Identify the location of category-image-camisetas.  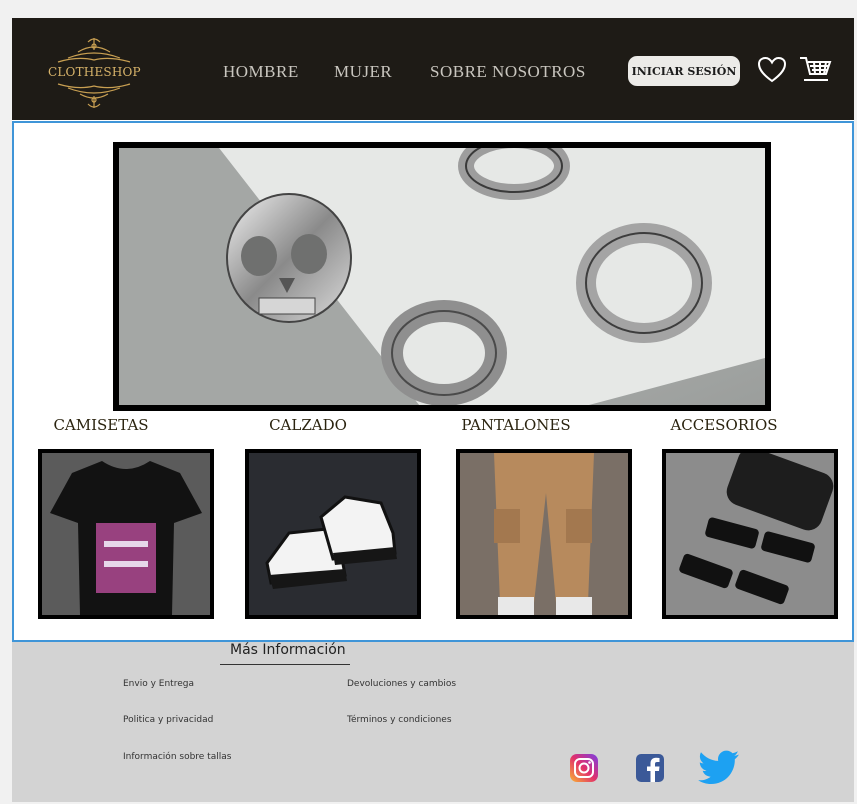
(126, 534).